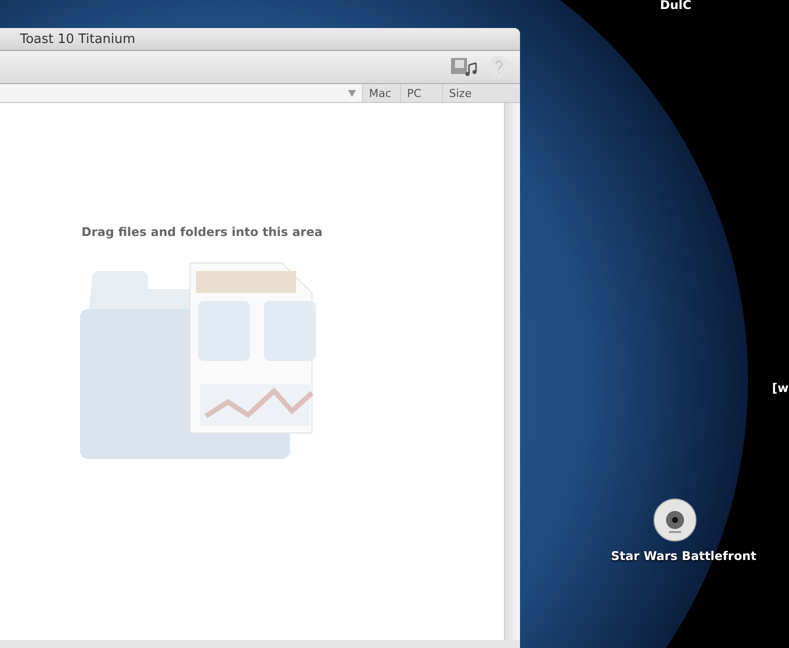 This screenshot has width=789, height=648. What do you see at coordinates (499, 67) in the screenshot?
I see `help-icon` at bounding box center [499, 67].